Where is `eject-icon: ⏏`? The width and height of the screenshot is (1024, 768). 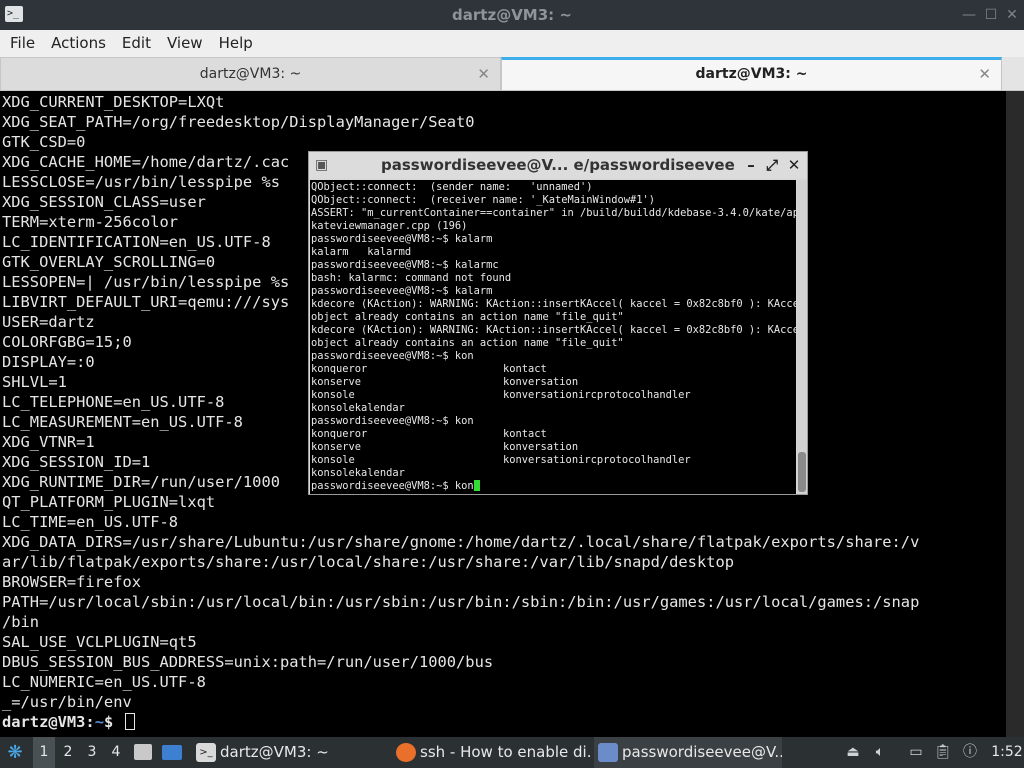 eject-icon: ⏏ is located at coordinates (853, 752).